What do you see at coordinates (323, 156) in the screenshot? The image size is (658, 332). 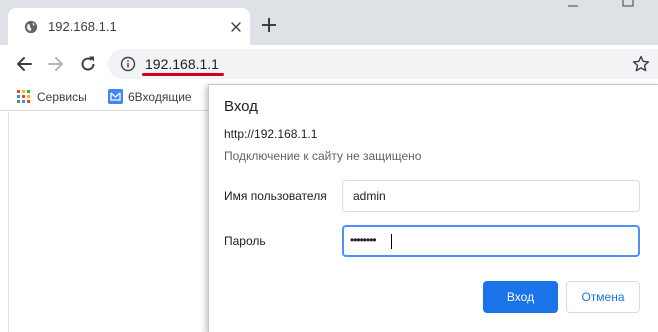 I see `dialog-insecure-warning: Подключение к сайту не защищено` at bounding box center [323, 156].